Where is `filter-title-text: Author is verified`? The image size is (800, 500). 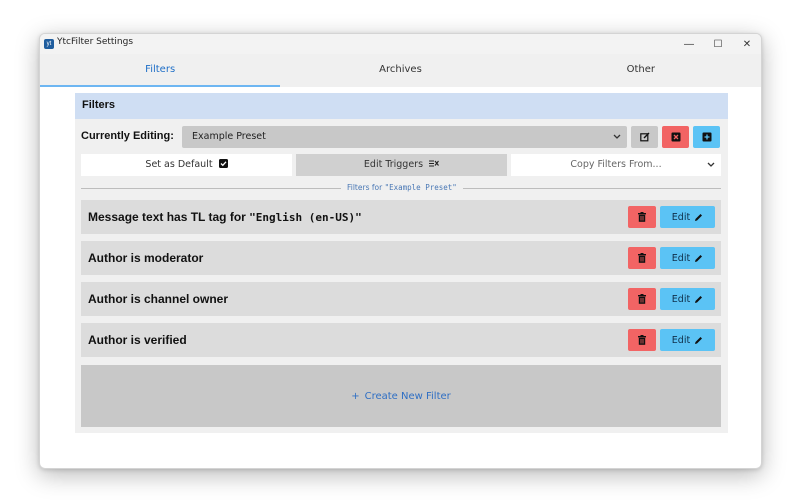 filter-title-text: Author is verified is located at coordinates (137, 340).